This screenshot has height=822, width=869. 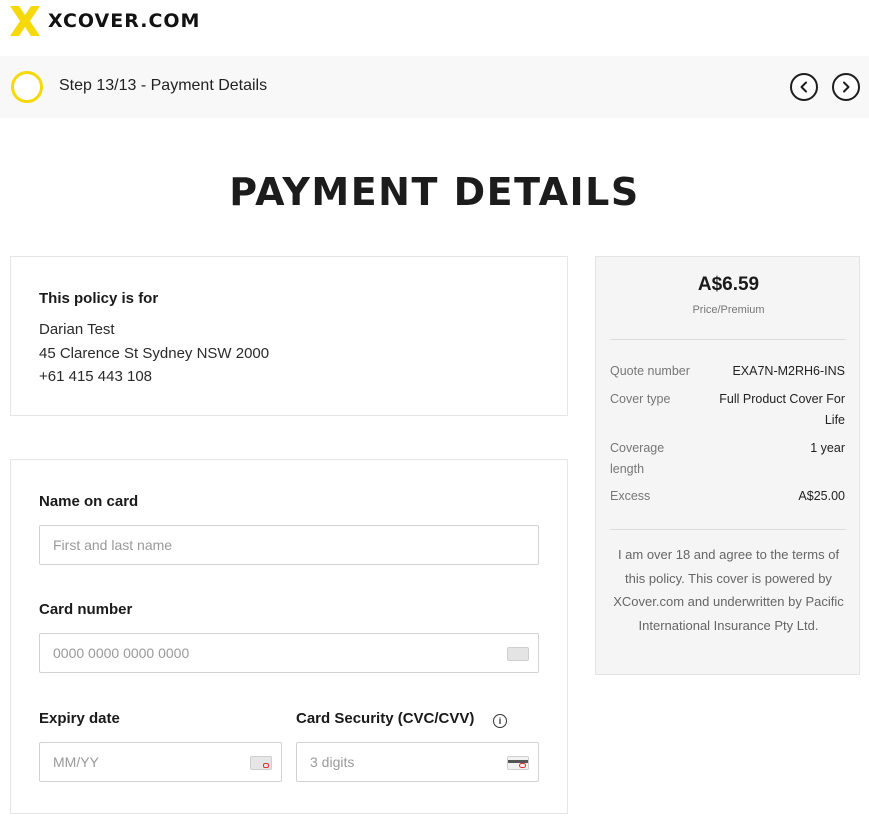 What do you see at coordinates (385, 718) in the screenshot?
I see `card-security-label: Card Security (CVC/CVV)` at bounding box center [385, 718].